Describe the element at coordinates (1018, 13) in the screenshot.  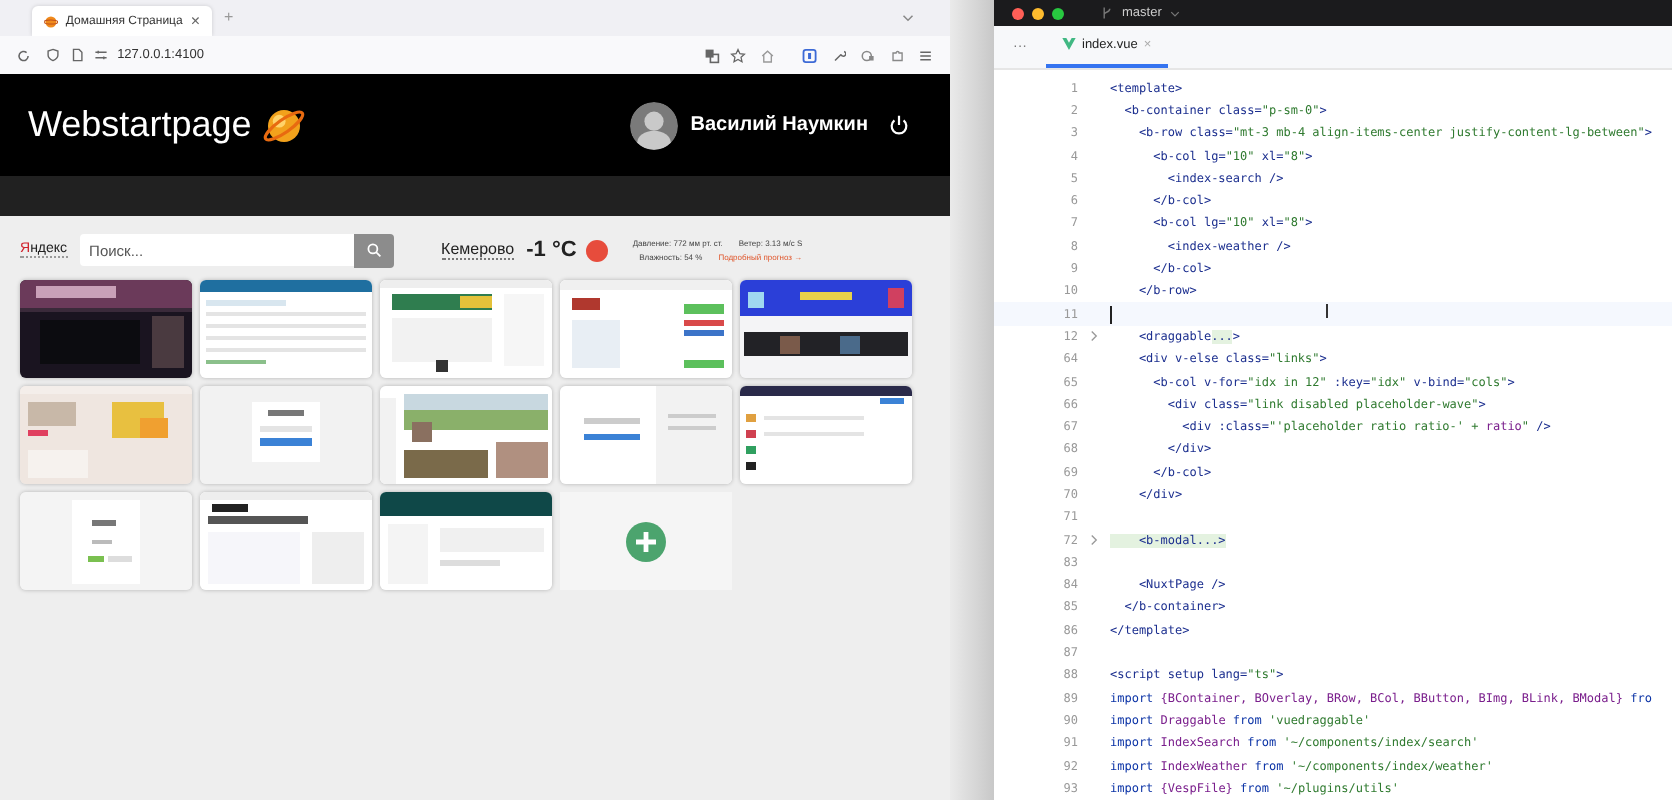
I see `close-window-button` at that location.